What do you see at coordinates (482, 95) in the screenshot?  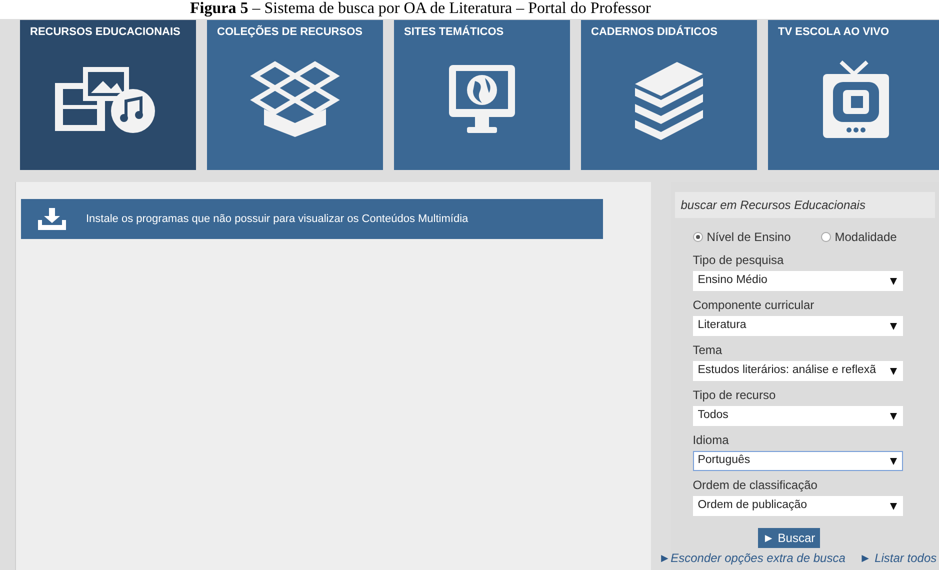 I see `category-tile: SITES TEMÁTICOS` at bounding box center [482, 95].